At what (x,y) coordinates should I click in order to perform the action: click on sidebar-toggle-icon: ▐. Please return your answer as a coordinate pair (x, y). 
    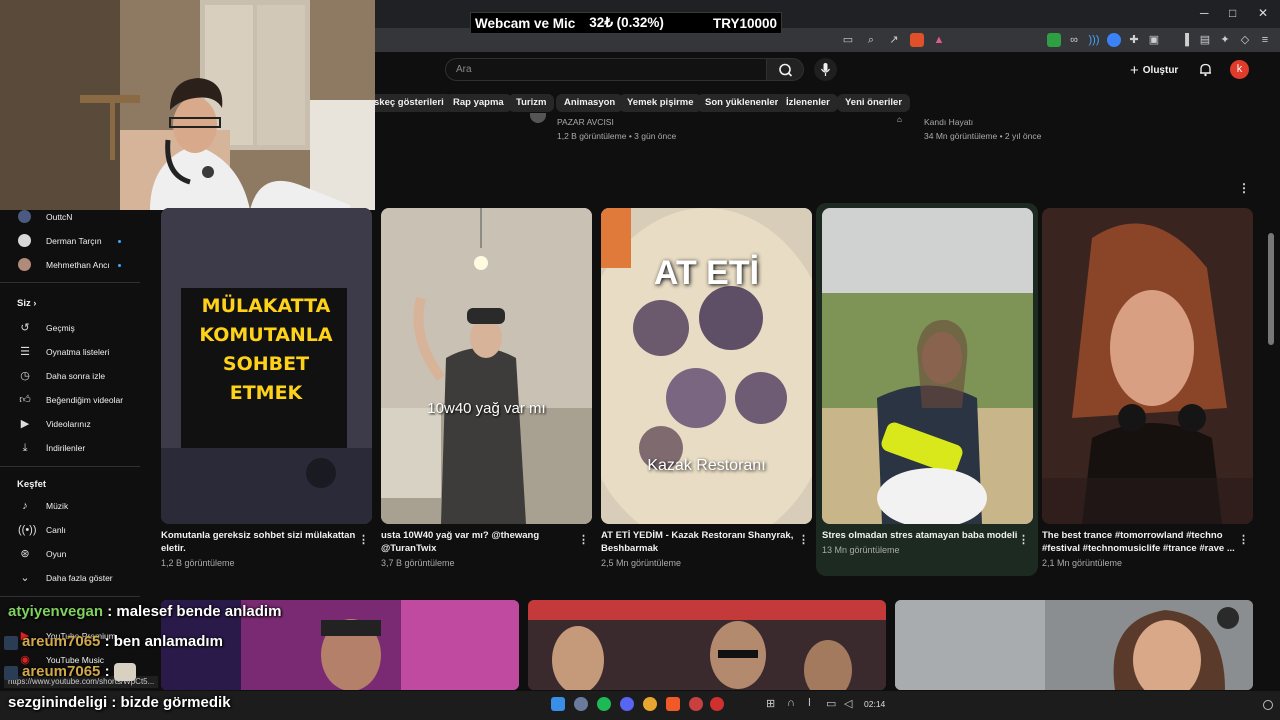
    Looking at the image, I should click on (1185, 40).